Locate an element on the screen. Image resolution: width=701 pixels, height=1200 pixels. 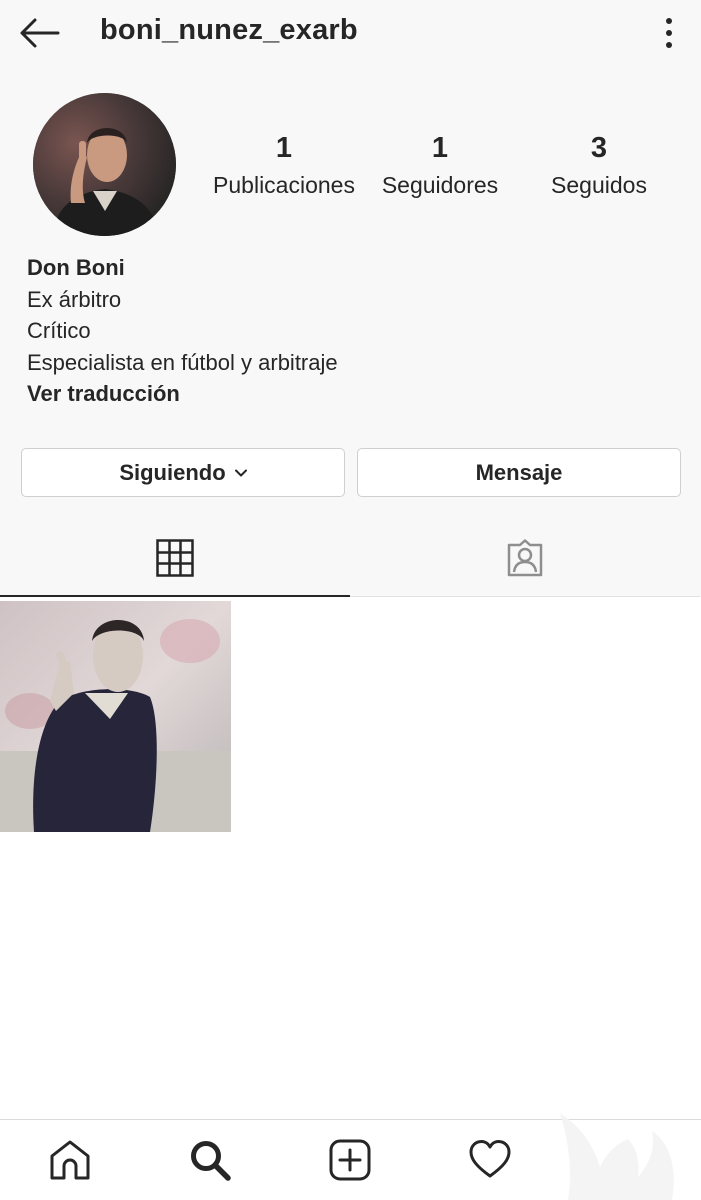
nav-search-button is located at coordinates (210, 1160).